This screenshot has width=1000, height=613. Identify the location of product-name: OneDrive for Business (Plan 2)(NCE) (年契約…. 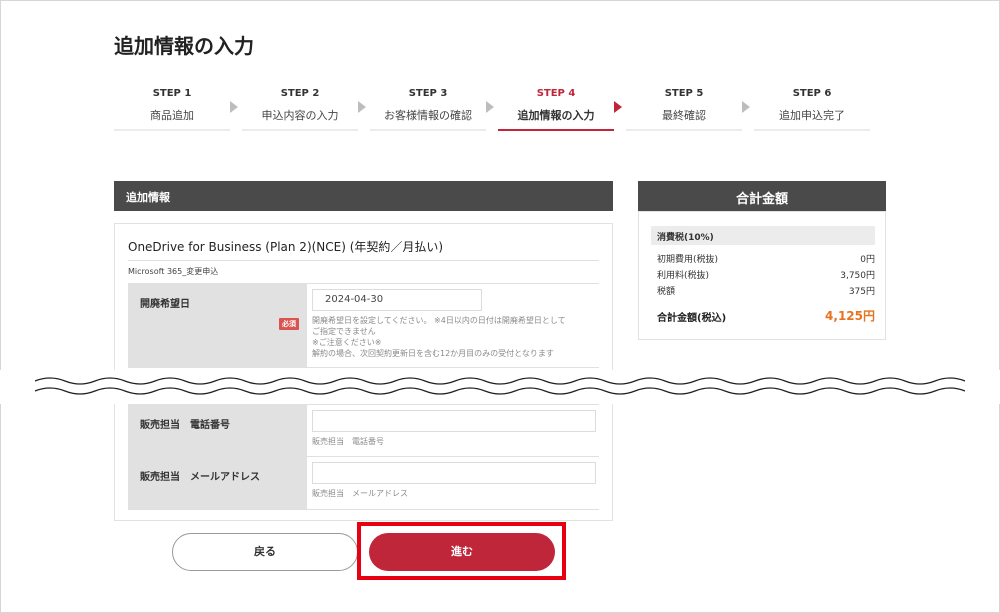
(286, 247).